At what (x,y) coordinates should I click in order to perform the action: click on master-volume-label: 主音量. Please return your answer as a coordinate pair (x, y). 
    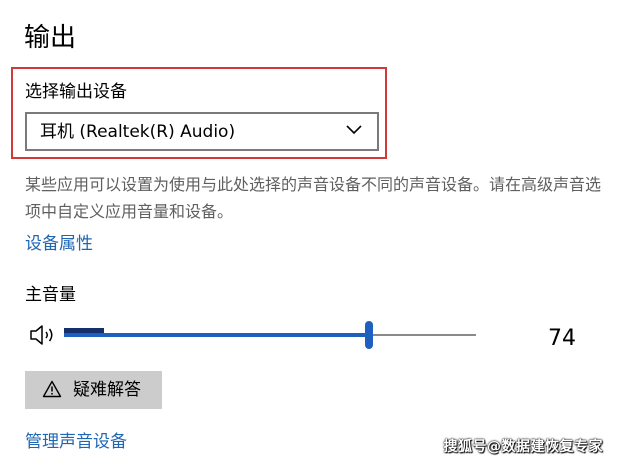
    Looking at the image, I should click on (50, 295).